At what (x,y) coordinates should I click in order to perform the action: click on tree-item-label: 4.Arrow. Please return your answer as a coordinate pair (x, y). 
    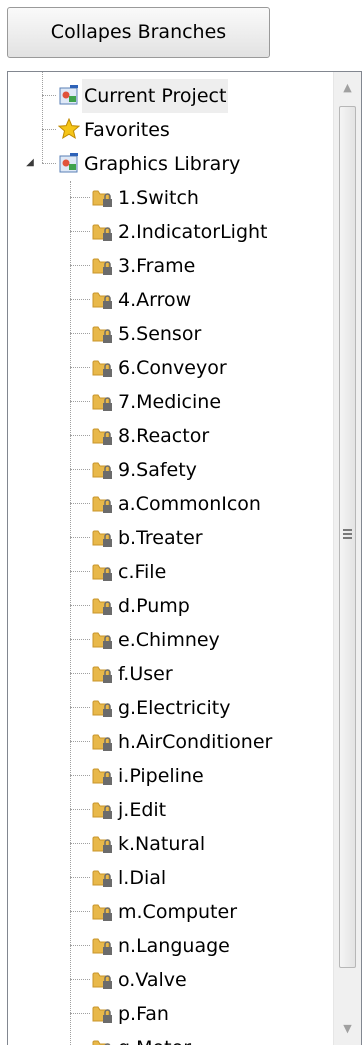
    Looking at the image, I should click on (155, 300).